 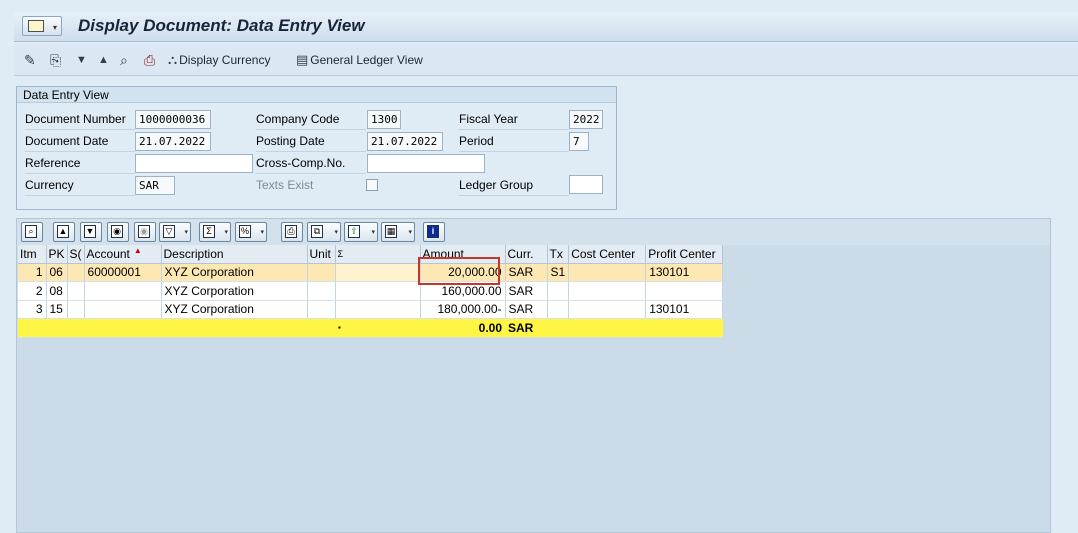 I want to click on col-cost-center: Cost Center, so click(x=607, y=254).